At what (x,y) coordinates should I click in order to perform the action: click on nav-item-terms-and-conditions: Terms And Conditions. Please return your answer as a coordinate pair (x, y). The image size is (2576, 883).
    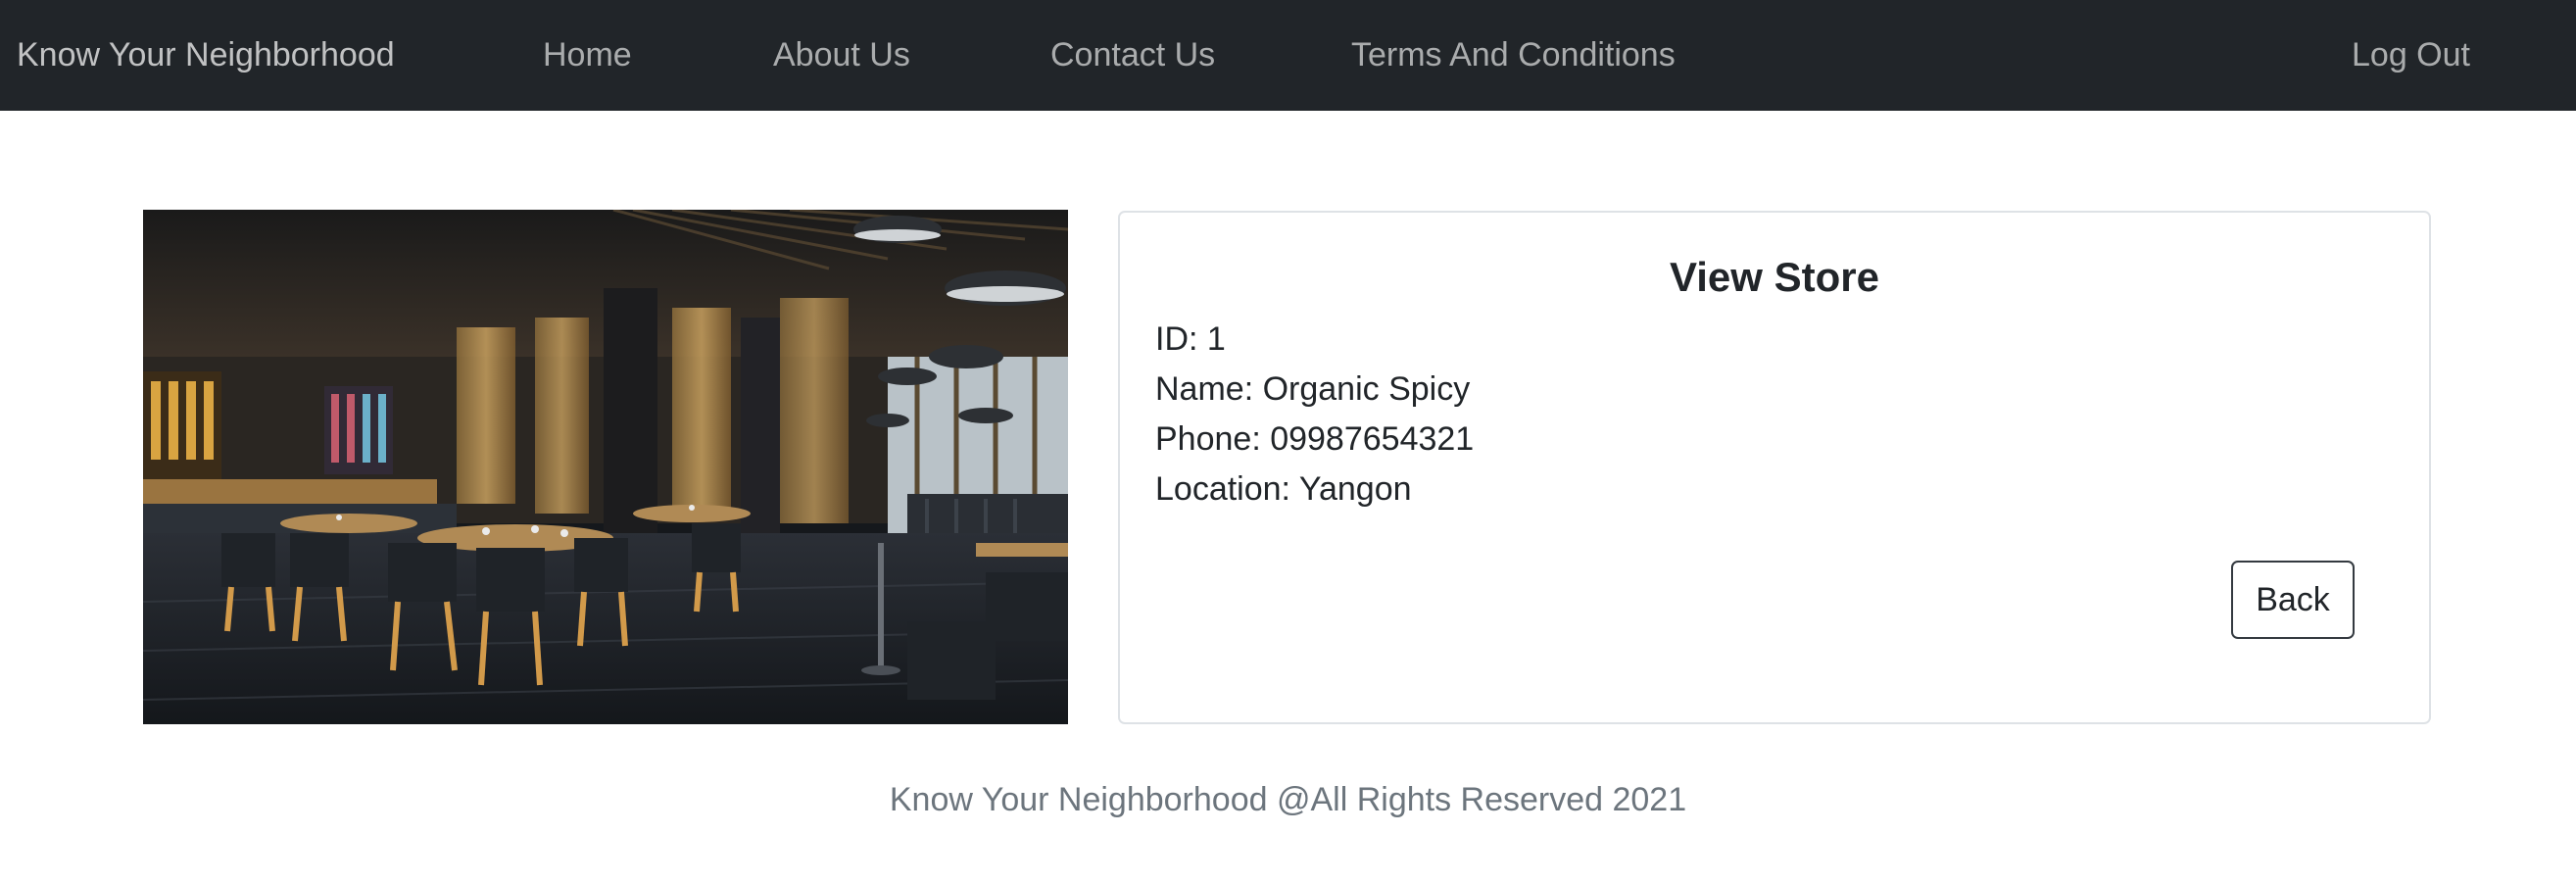
    Looking at the image, I should click on (1513, 55).